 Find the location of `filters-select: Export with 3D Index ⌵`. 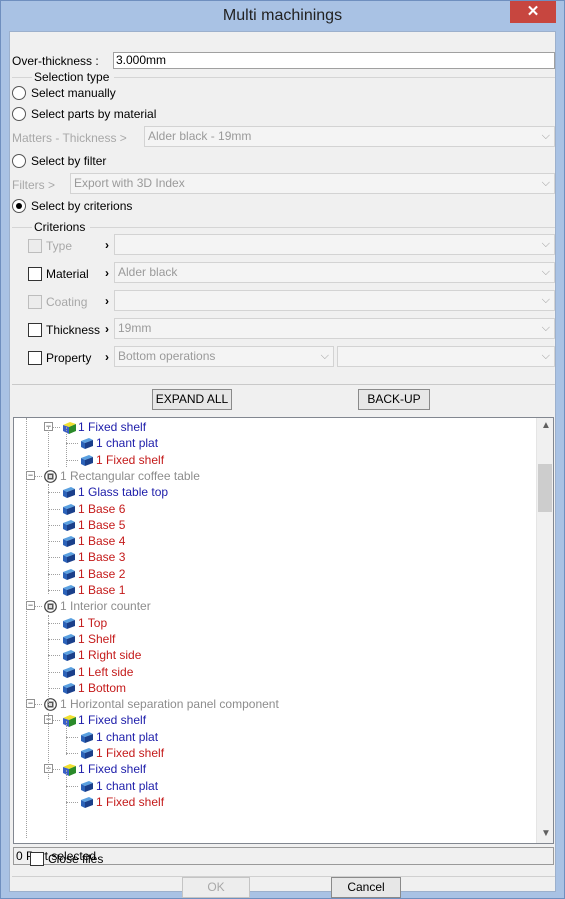

filters-select: Export with 3D Index ⌵ is located at coordinates (312, 183).